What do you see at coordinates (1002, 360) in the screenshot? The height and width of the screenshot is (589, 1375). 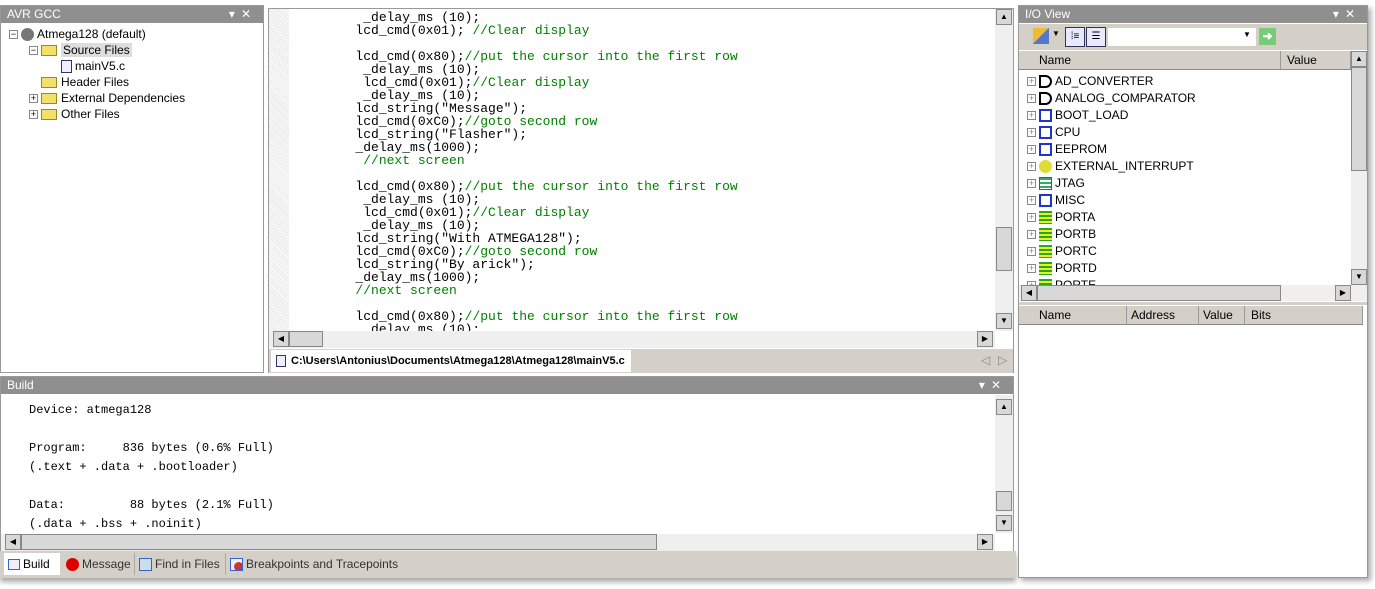 I see `tab-next-icon: ▷` at bounding box center [1002, 360].